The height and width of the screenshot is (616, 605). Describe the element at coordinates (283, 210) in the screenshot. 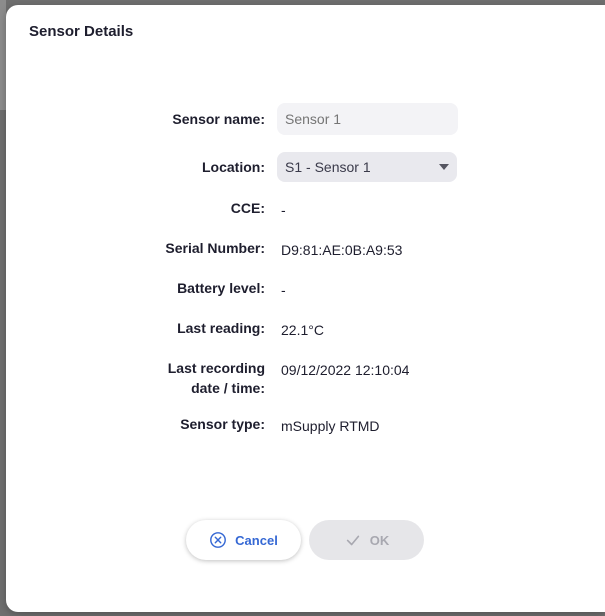

I see `cce-value: -` at that location.